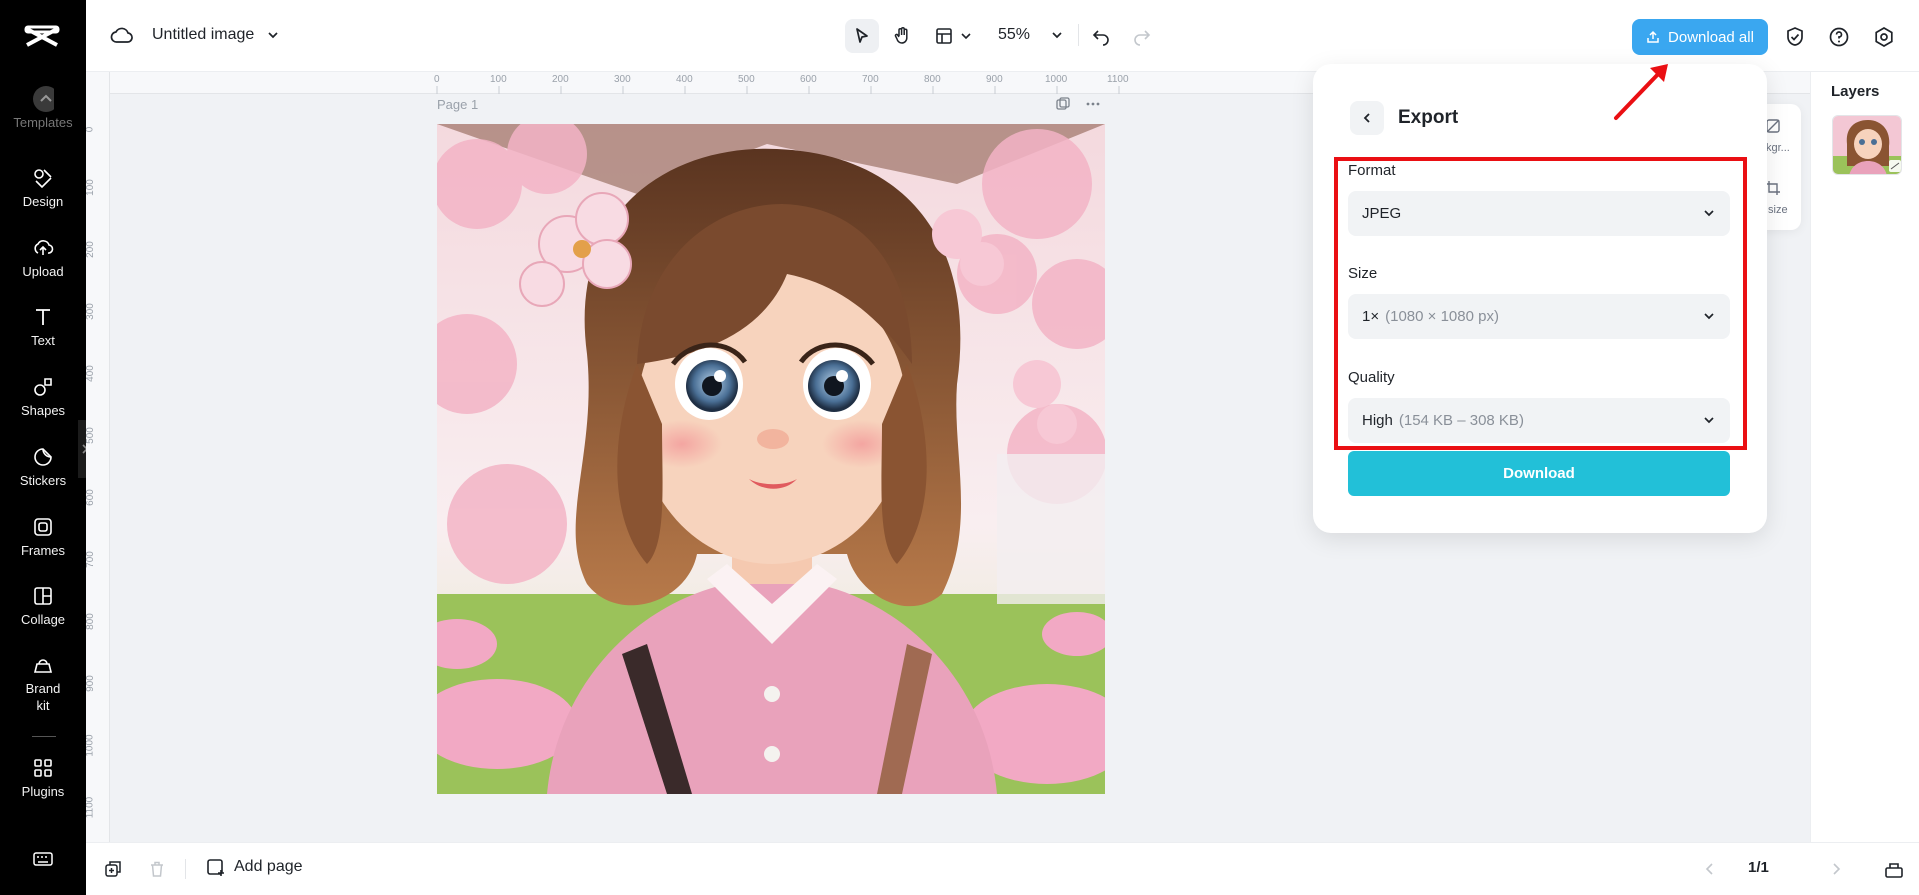 This screenshot has height=895, width=1919. I want to click on shield-icon, so click(1795, 37).